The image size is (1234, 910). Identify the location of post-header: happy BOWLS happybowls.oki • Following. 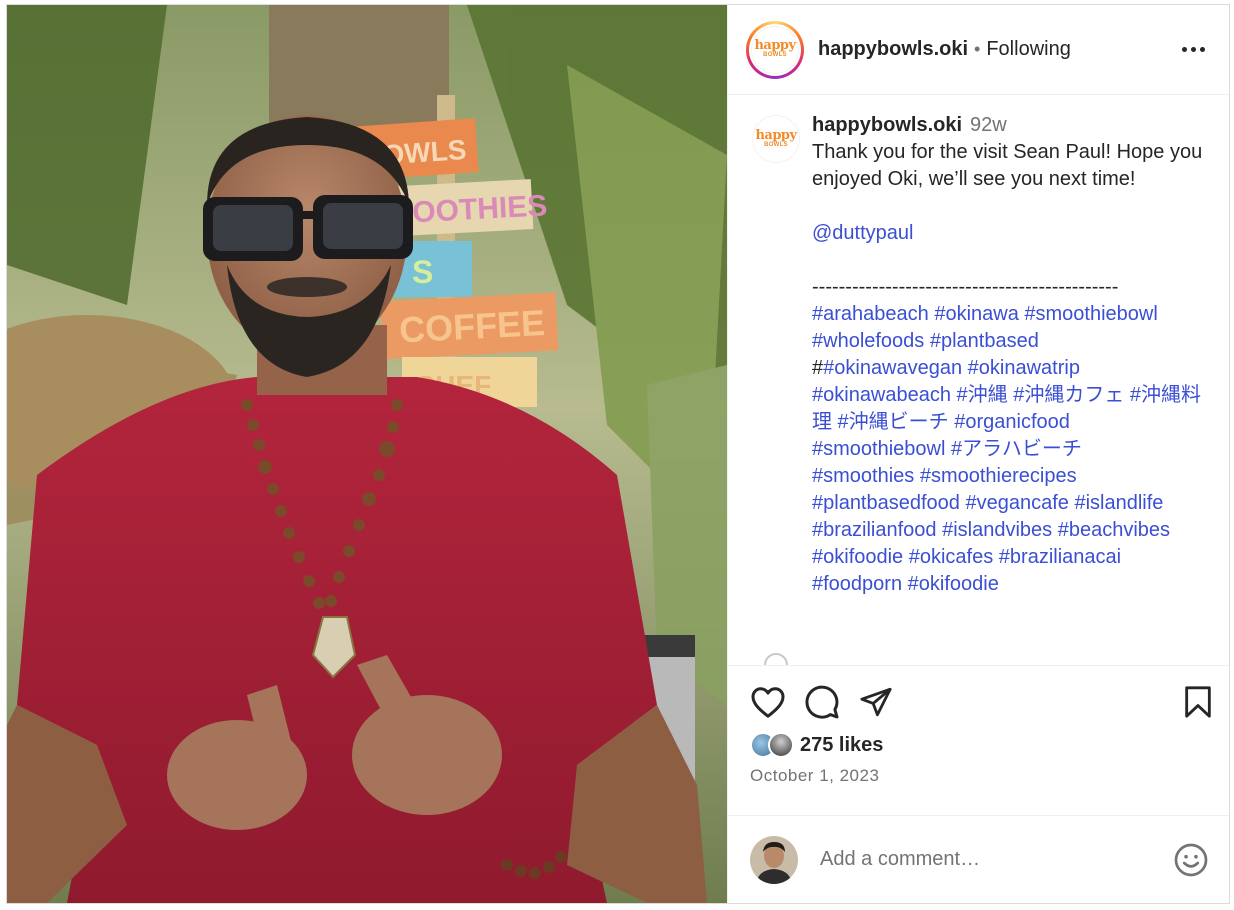
(978, 50).